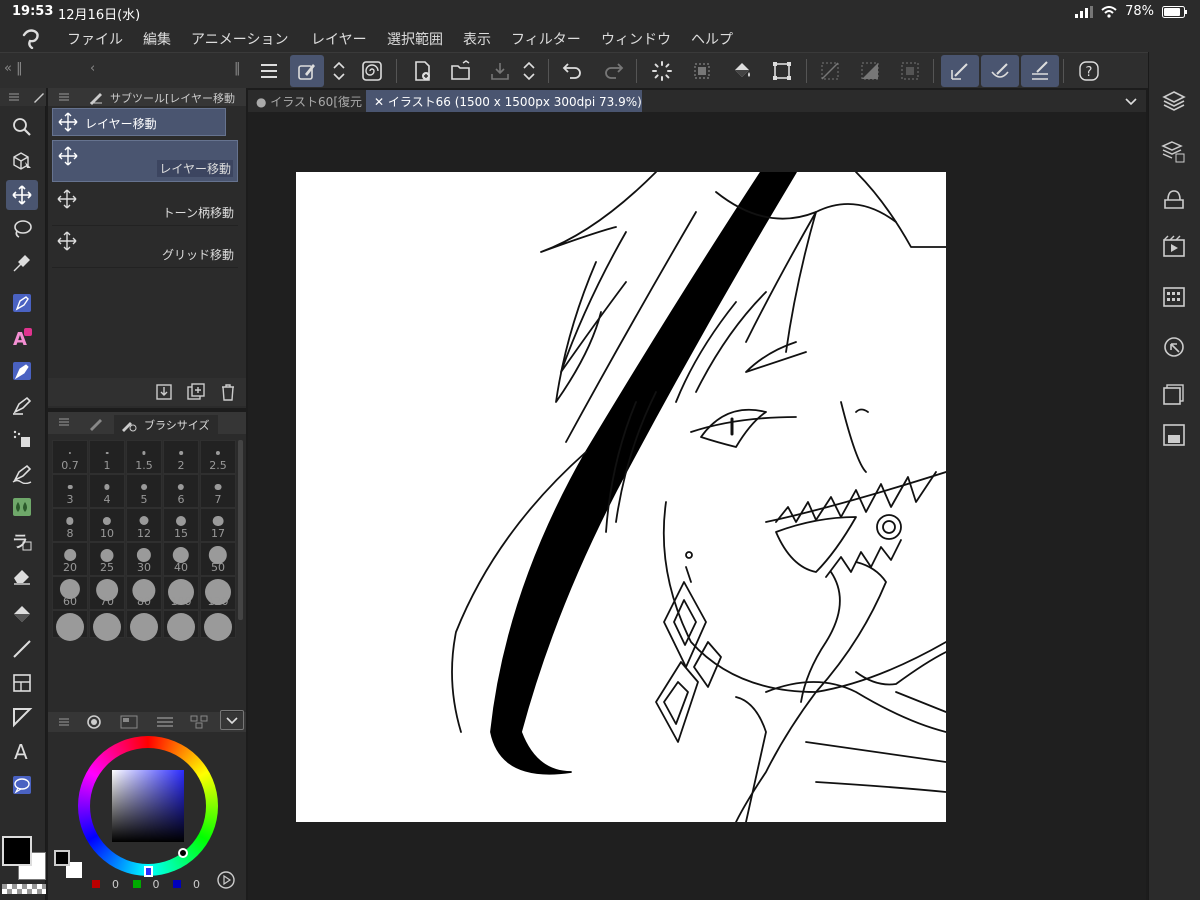  What do you see at coordinates (107, 559) in the screenshot?
I see `brush-size-cell: 25` at bounding box center [107, 559].